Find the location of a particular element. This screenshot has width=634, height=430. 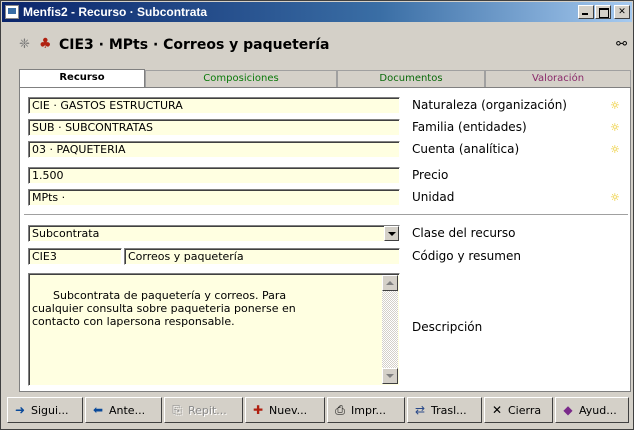

chevron-down-icon is located at coordinates (391, 233).